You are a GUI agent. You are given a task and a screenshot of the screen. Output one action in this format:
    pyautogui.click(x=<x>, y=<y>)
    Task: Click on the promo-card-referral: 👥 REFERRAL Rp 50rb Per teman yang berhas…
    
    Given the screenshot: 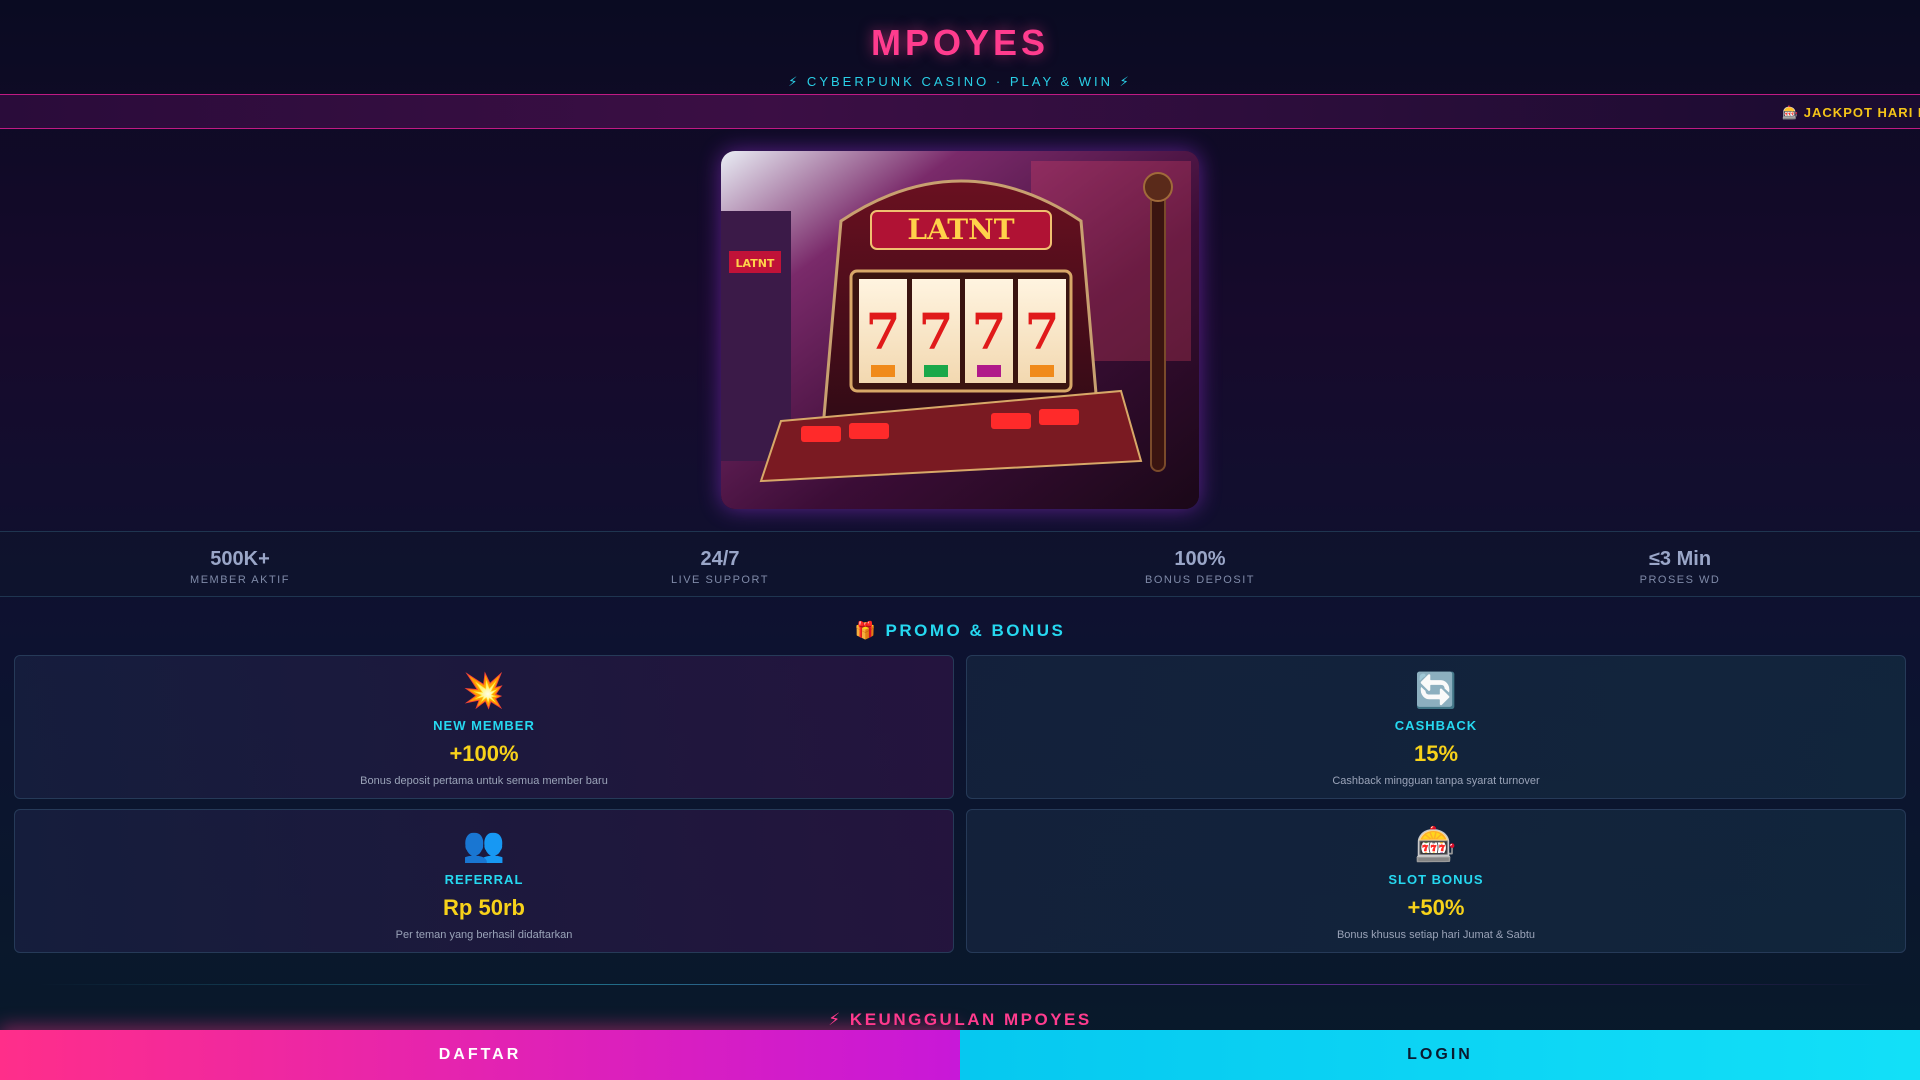 What is the action you would take?
    pyautogui.click(x=484, y=881)
    